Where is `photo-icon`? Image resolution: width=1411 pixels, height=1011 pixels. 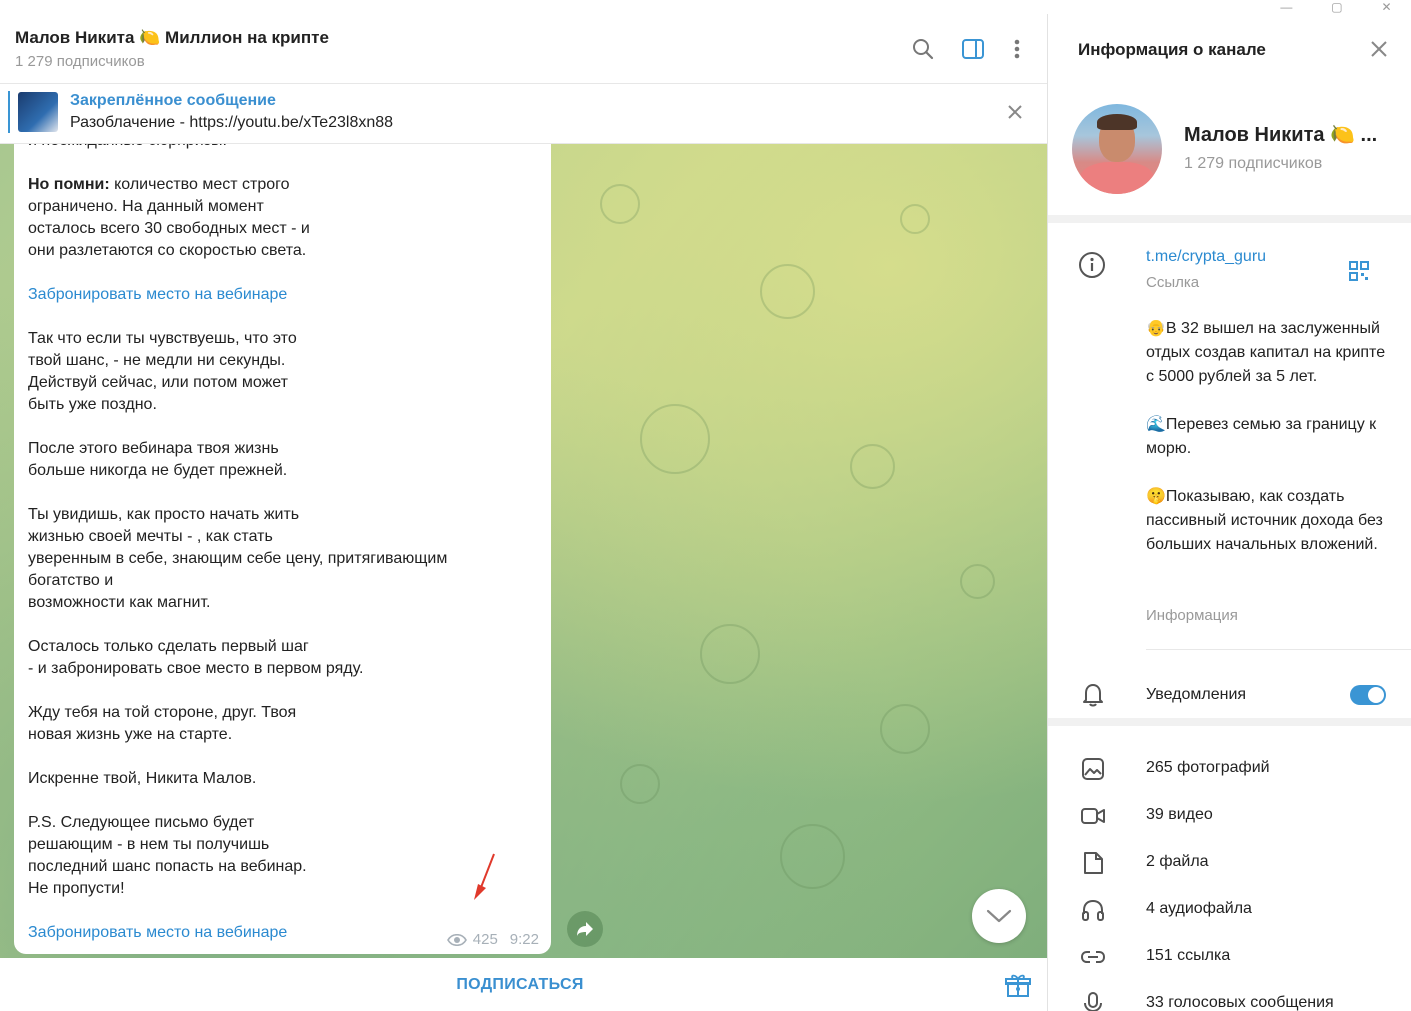
photo-icon is located at coordinates (1093, 769).